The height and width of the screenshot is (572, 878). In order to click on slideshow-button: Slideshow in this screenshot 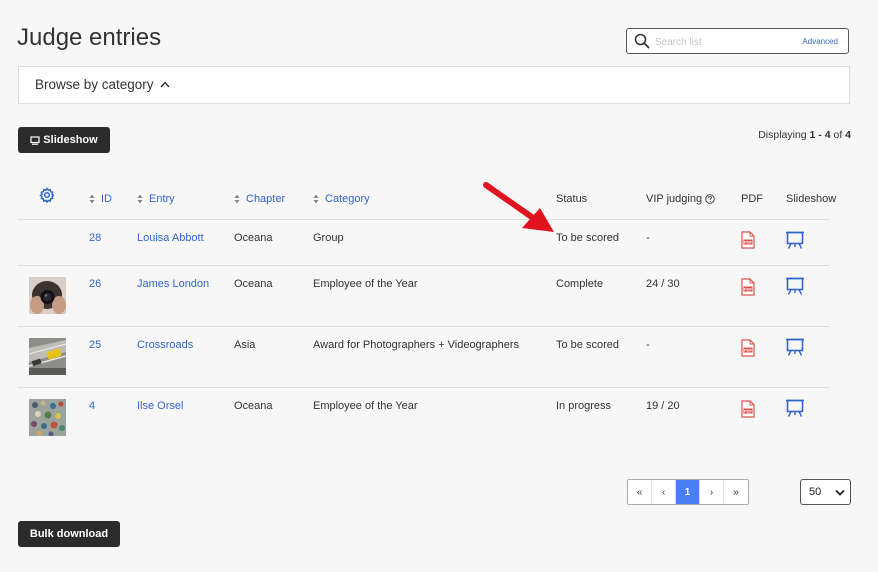, I will do `click(64, 140)`.